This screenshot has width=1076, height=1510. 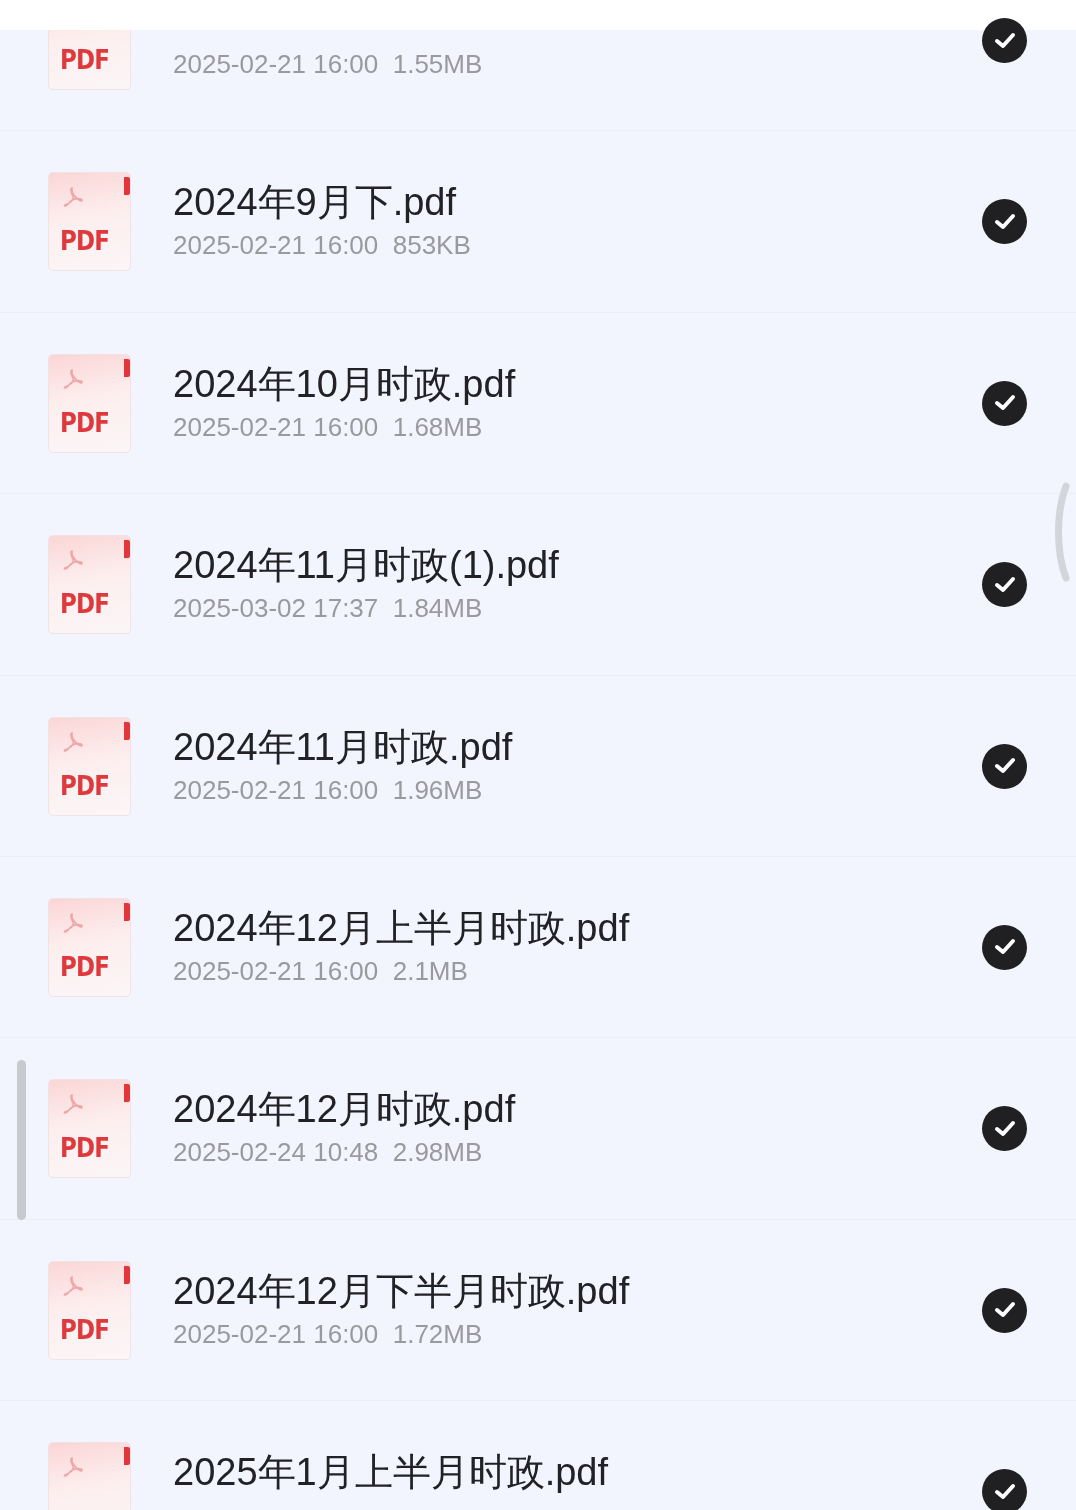 What do you see at coordinates (322, 246) in the screenshot?
I see `file-details: 2025-02-21 16:00 853KB` at bounding box center [322, 246].